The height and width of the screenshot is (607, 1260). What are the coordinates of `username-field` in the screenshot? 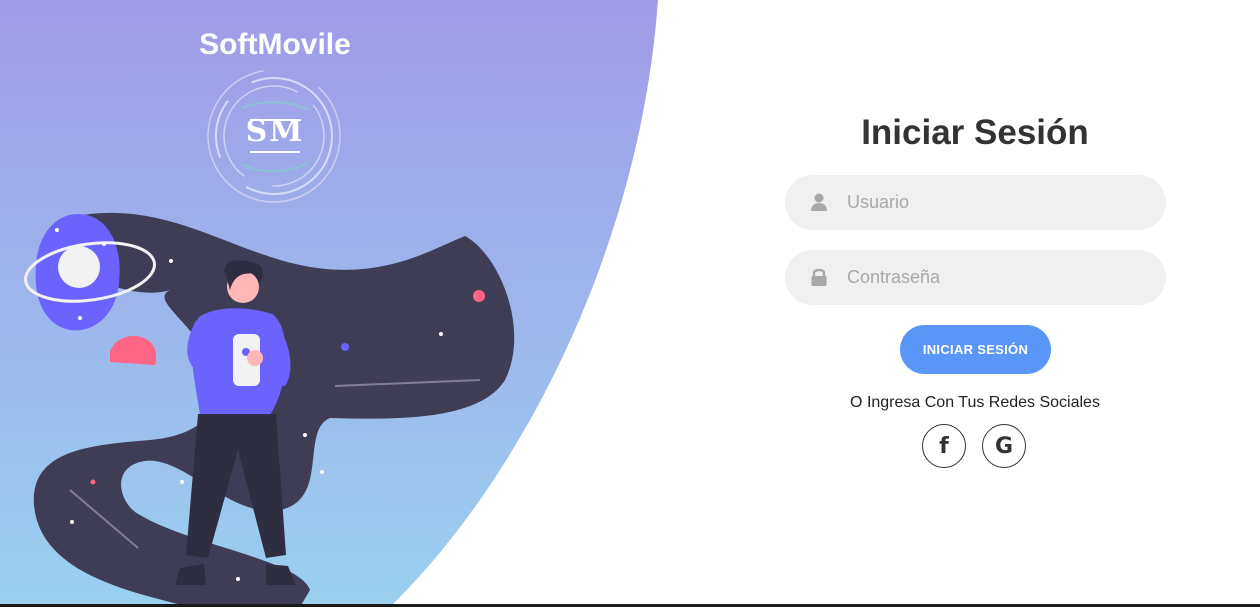 It's located at (975, 202).